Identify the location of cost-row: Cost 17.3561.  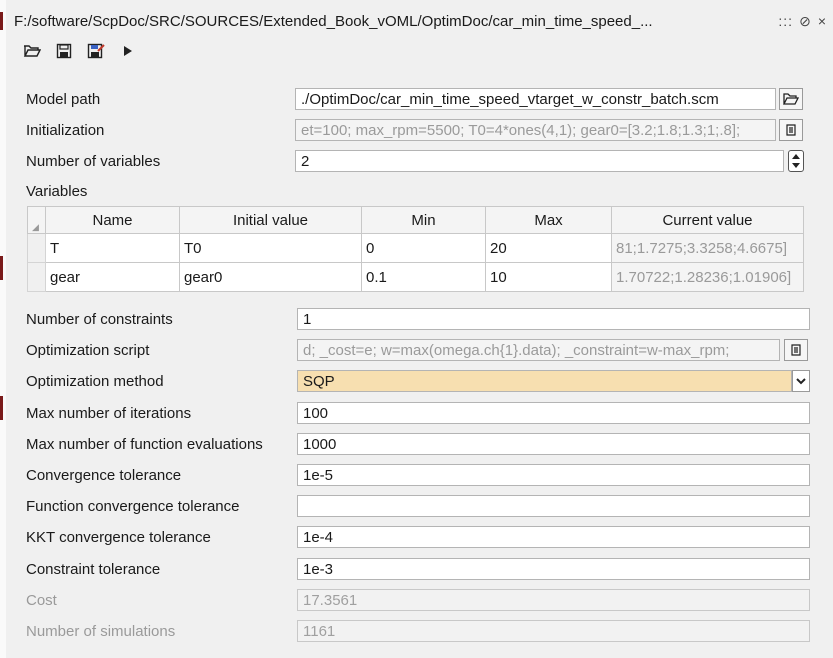
(416, 601).